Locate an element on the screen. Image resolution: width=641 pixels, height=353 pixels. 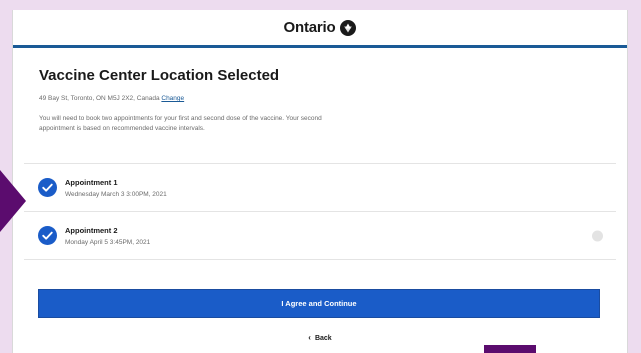
appointment-2-title: Appointment 2 is located at coordinates (91, 230).